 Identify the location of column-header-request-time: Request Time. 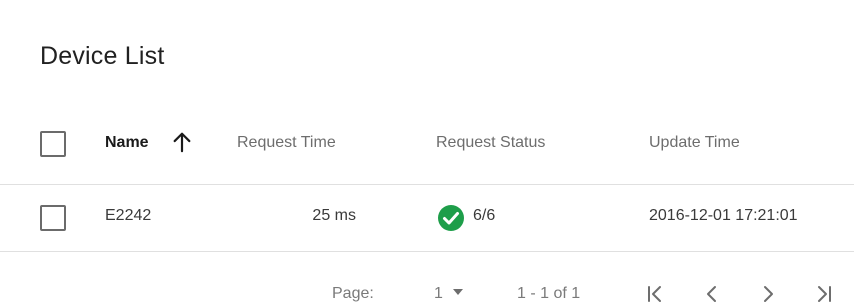
(286, 143).